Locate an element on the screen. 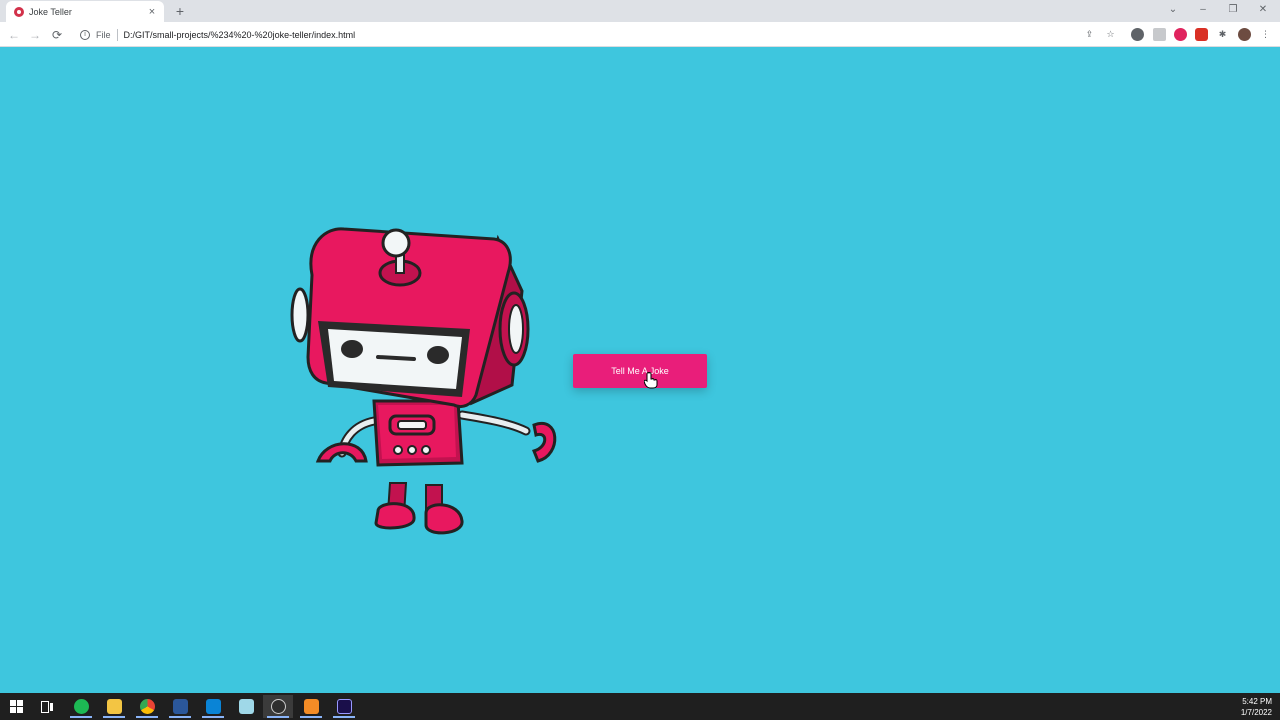 This screenshot has height=720, width=1280. clock-date: 1/7/2022 is located at coordinates (1256, 712).